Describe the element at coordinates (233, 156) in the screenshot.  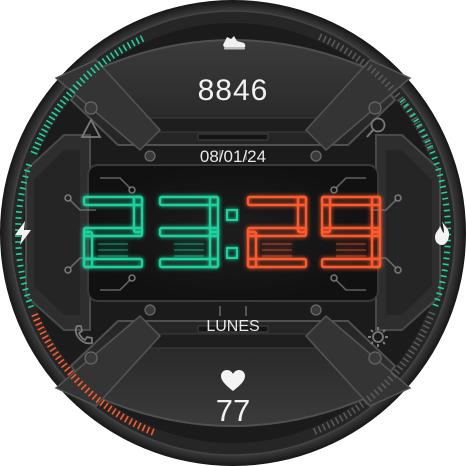
I see `date-label: 08/01/24` at that location.